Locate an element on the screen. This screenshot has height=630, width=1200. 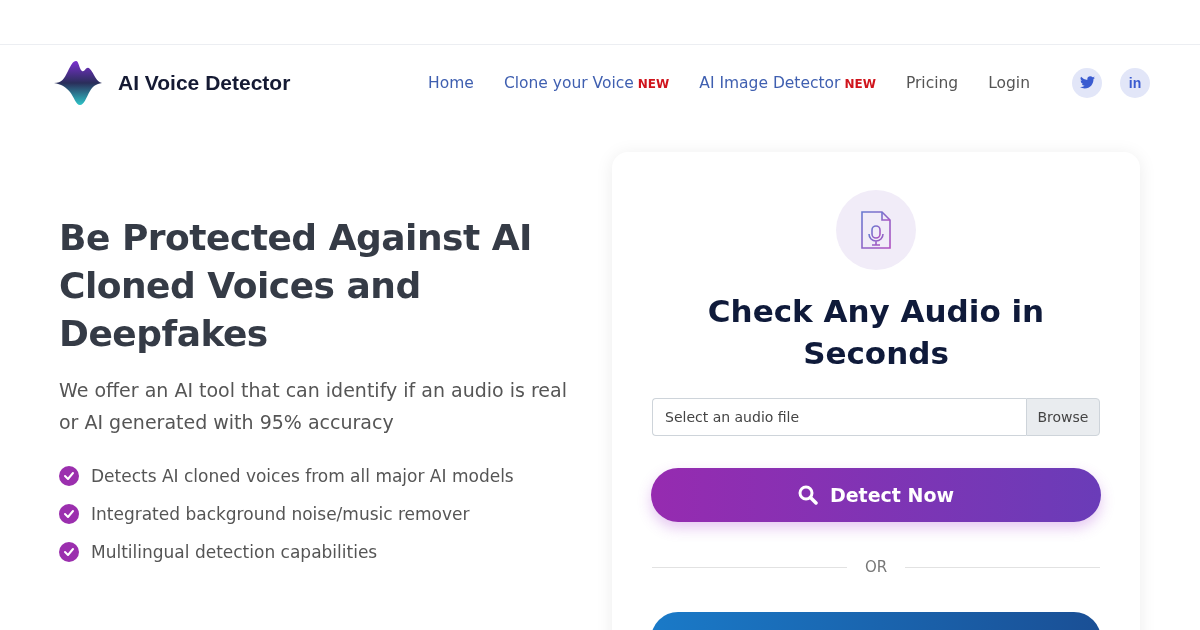
nav-link: AI Image Detector NEW is located at coordinates (787, 82).